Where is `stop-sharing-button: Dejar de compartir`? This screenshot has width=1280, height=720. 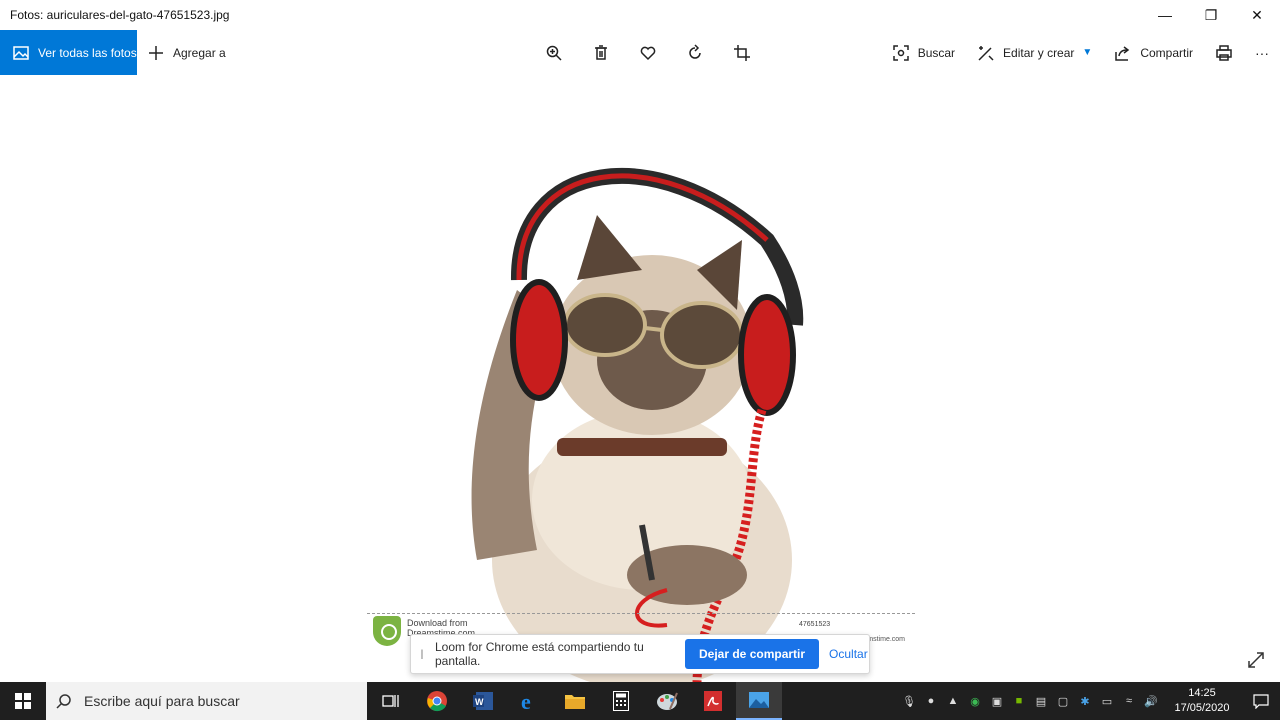 stop-sharing-button: Dejar de compartir is located at coordinates (752, 654).